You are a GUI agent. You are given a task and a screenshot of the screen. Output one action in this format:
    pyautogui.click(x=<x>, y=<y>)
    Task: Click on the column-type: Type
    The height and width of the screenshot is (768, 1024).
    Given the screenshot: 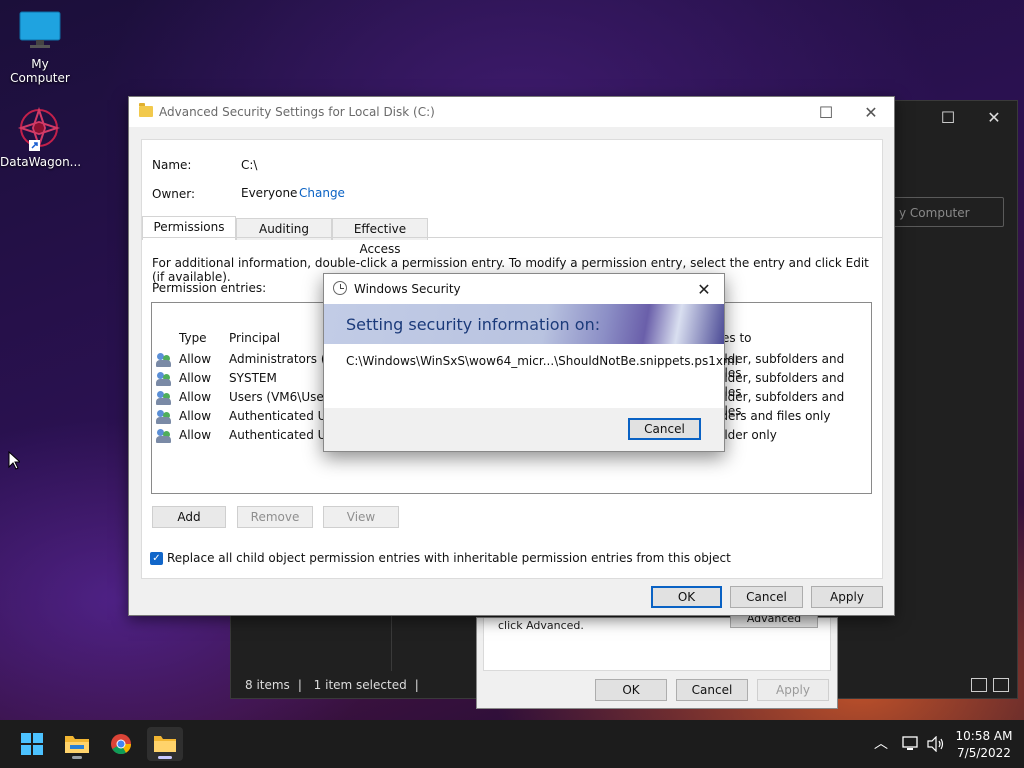 What is the action you would take?
    pyautogui.click(x=193, y=338)
    